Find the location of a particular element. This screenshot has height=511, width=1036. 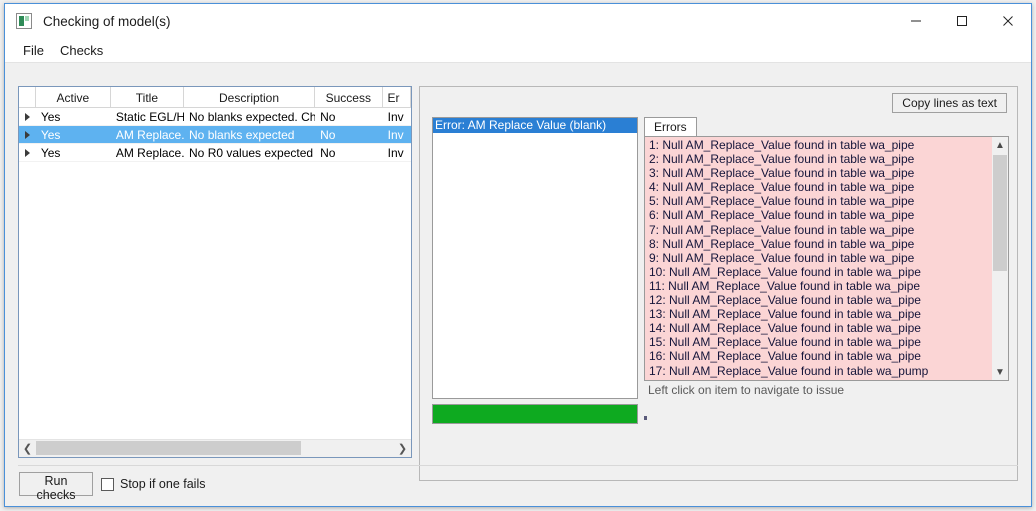

grid-horizontal-scrollbar: ❮ ❯ is located at coordinates (215, 448).